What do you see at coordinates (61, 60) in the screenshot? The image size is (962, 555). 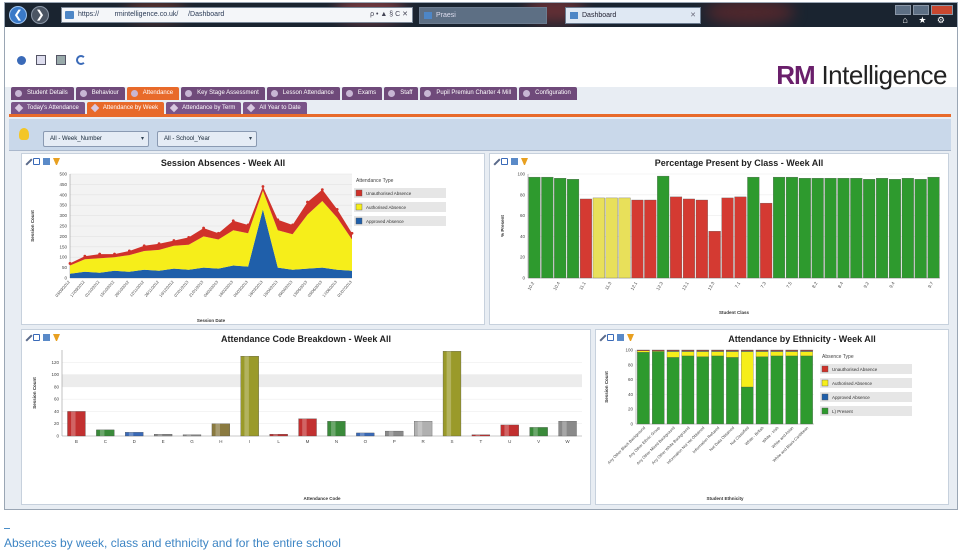 I see `save-icon` at bounding box center [61, 60].